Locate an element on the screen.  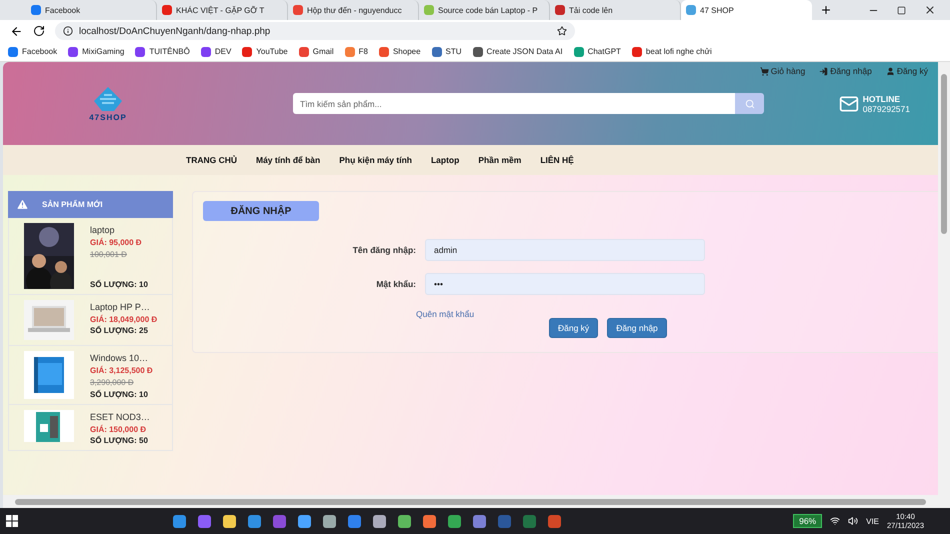
product-price: GIÁ: 18,049,000 Đ is located at coordinates (124, 319).